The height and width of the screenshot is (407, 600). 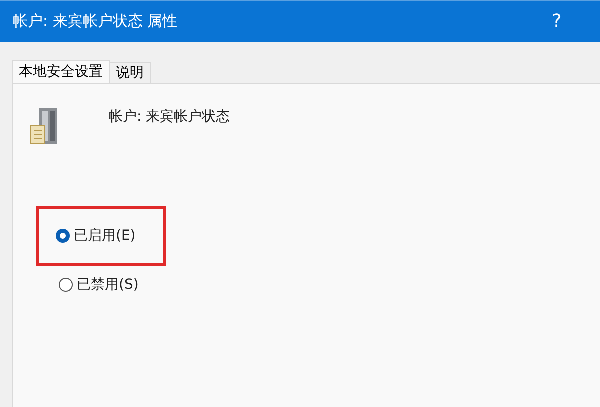 I want to click on tab: 说明, so click(x=130, y=72).